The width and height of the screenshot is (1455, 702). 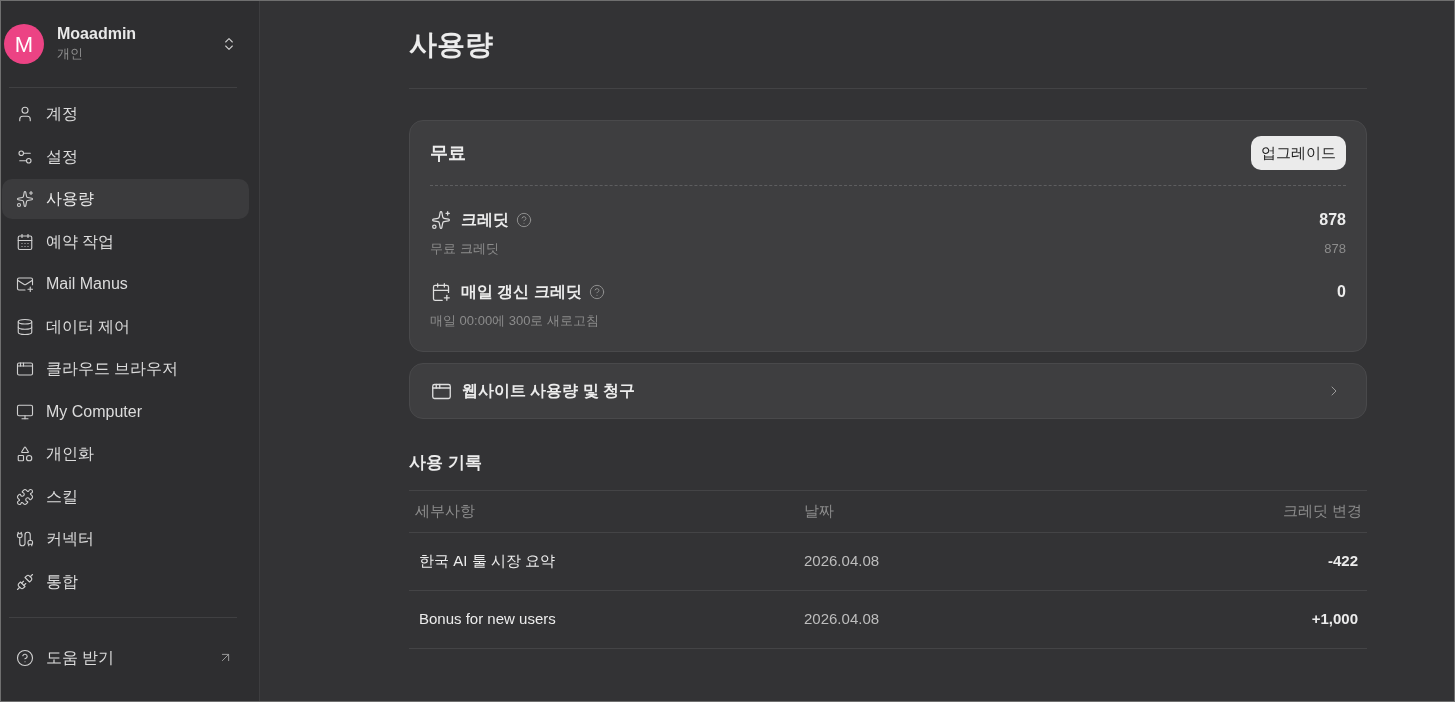 I want to click on page-title: 사용량, so click(x=451, y=44).